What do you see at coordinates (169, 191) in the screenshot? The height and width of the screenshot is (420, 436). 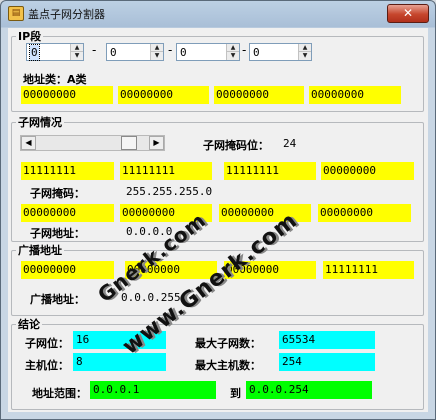 I see `subnet-mask-value: 255.255.255.0` at bounding box center [169, 191].